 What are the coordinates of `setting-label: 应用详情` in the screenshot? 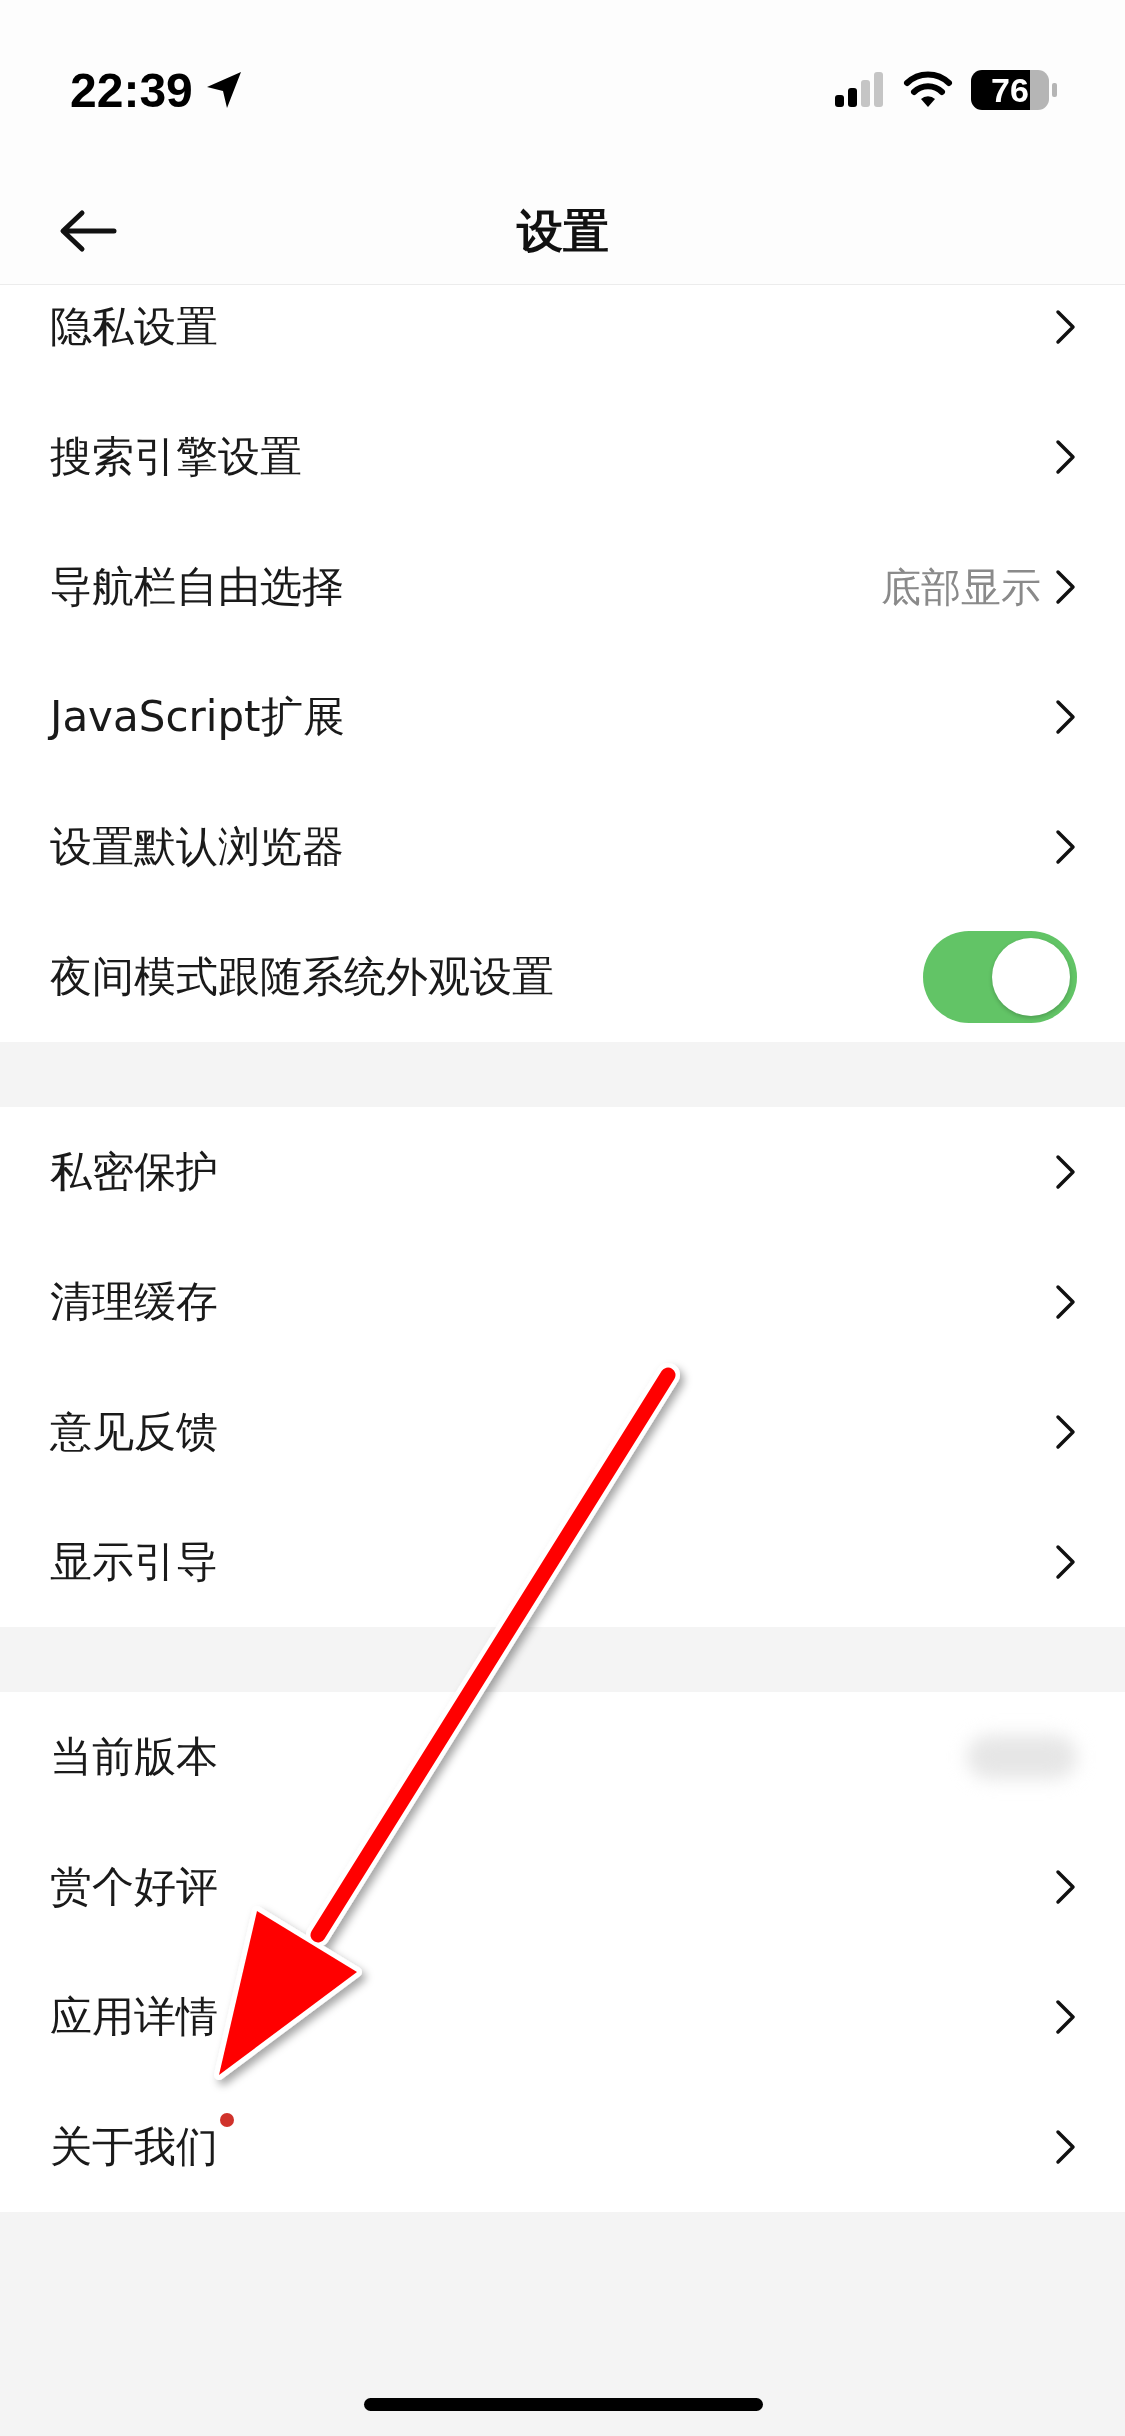 It's located at (134, 2017).